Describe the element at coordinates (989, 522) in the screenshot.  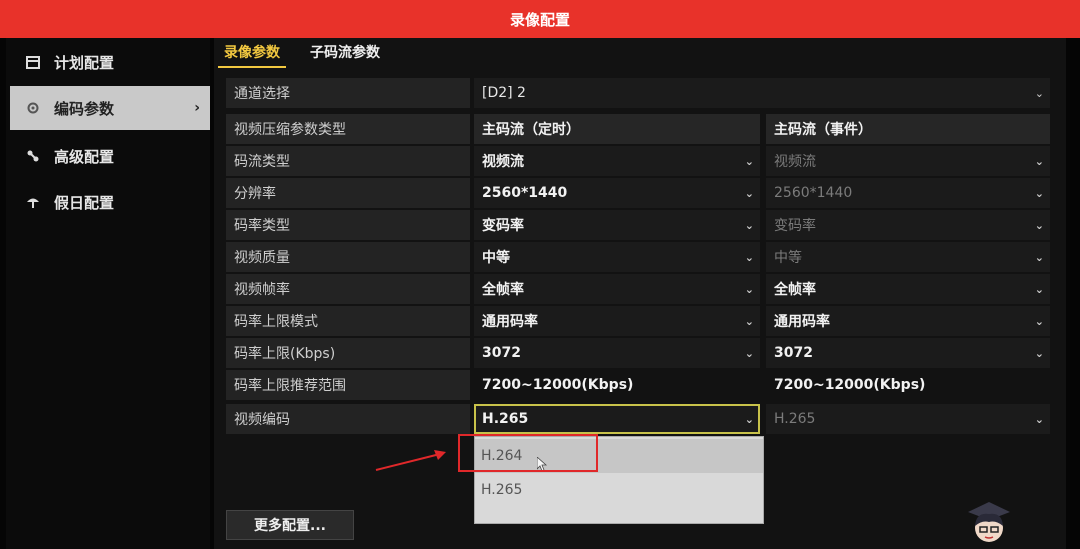
I see `avatar` at that location.